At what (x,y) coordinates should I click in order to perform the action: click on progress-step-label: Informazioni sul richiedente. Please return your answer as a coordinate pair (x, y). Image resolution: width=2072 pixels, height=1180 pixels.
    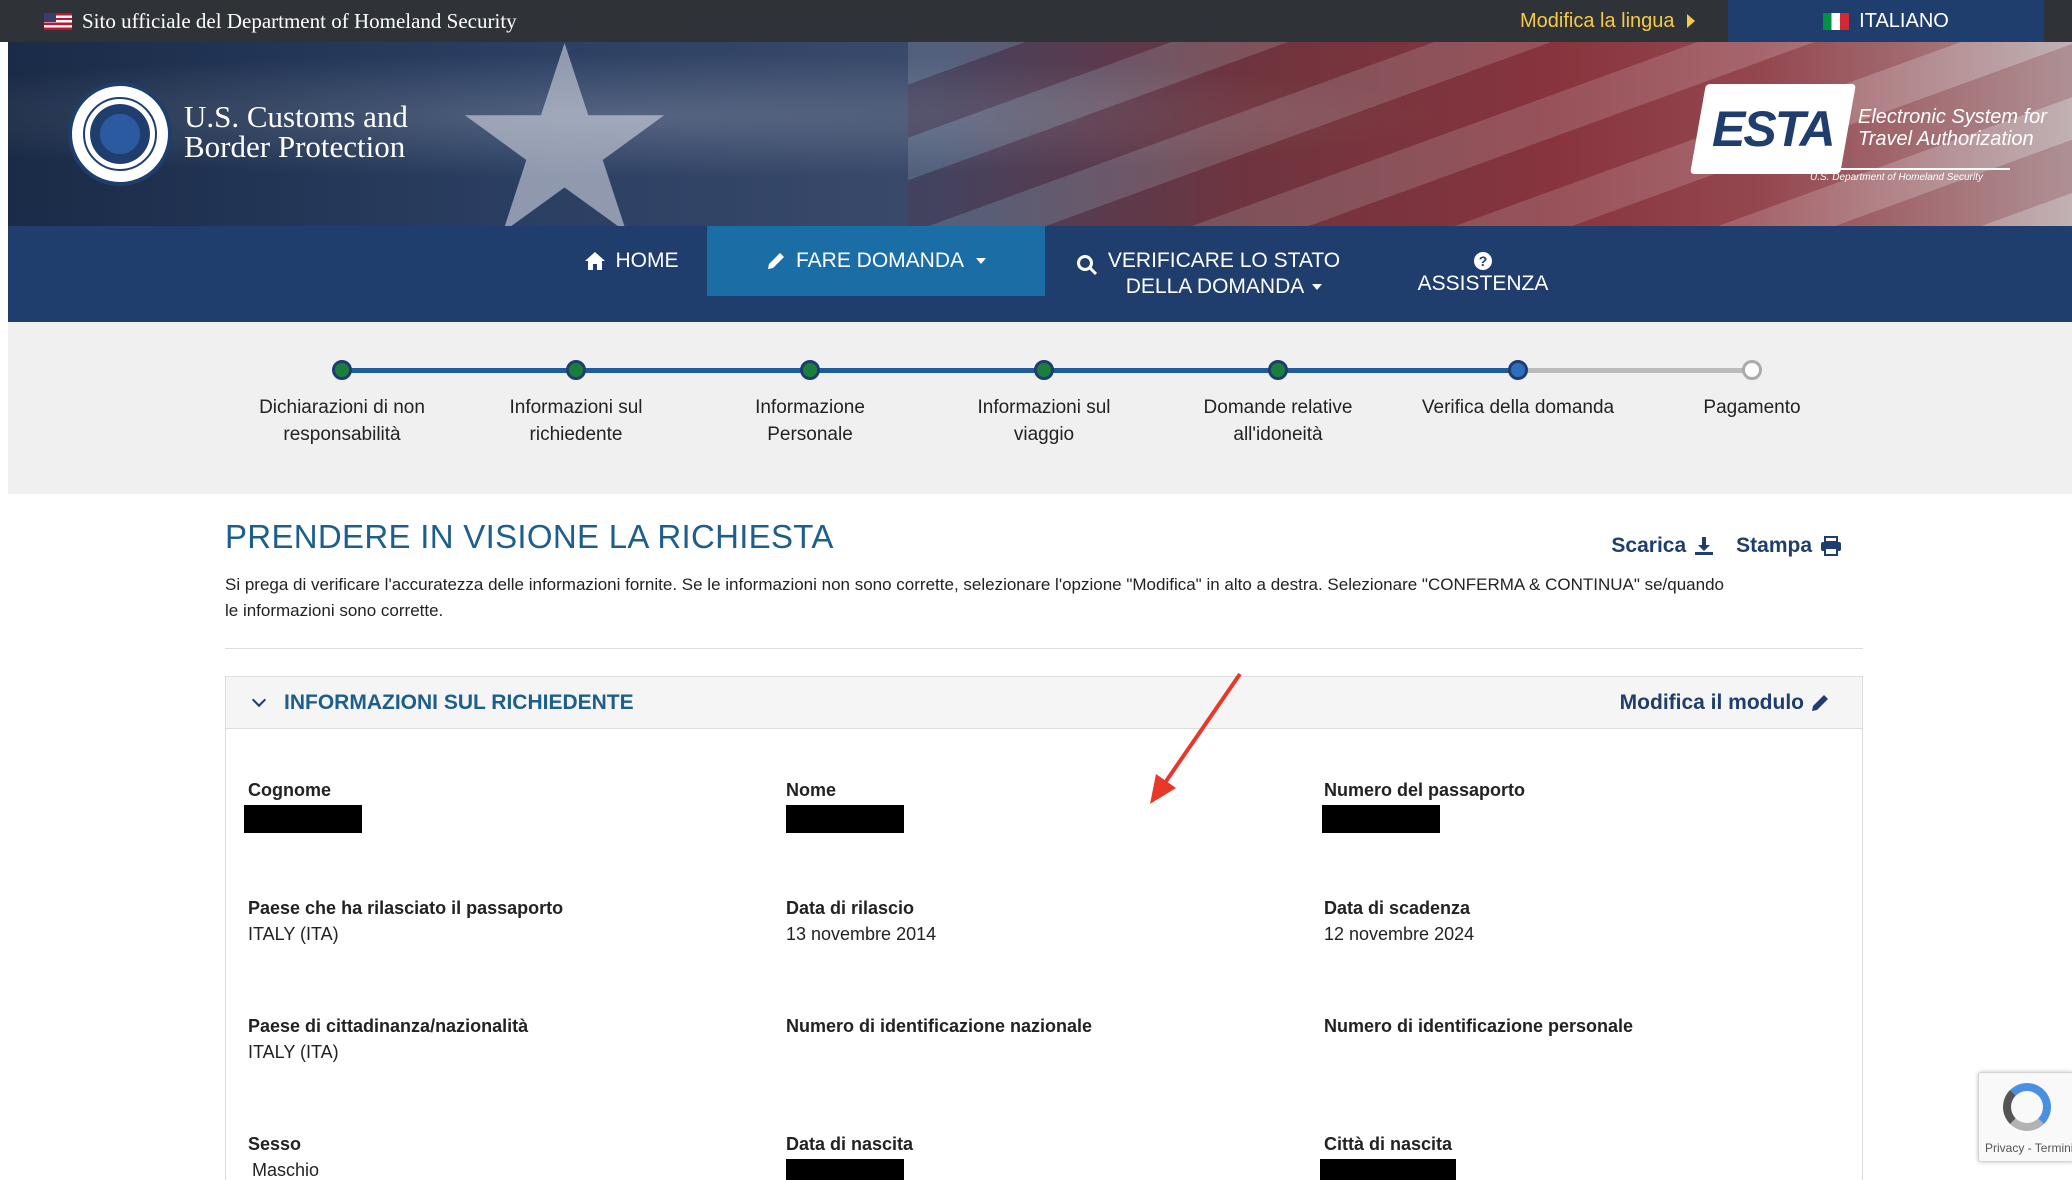
    Looking at the image, I should click on (576, 421).